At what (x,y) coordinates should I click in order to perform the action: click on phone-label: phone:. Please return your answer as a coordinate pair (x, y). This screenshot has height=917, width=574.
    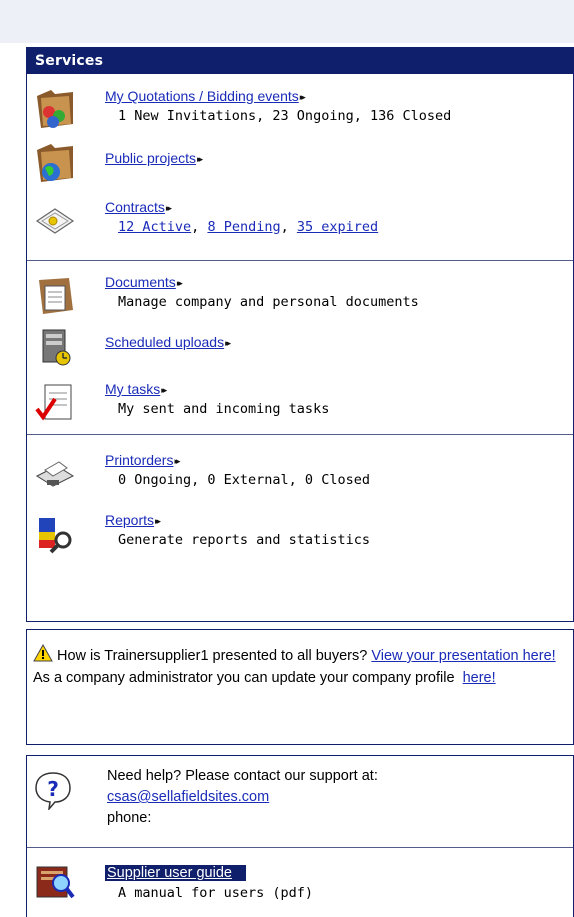
    Looking at the image, I should click on (129, 818).